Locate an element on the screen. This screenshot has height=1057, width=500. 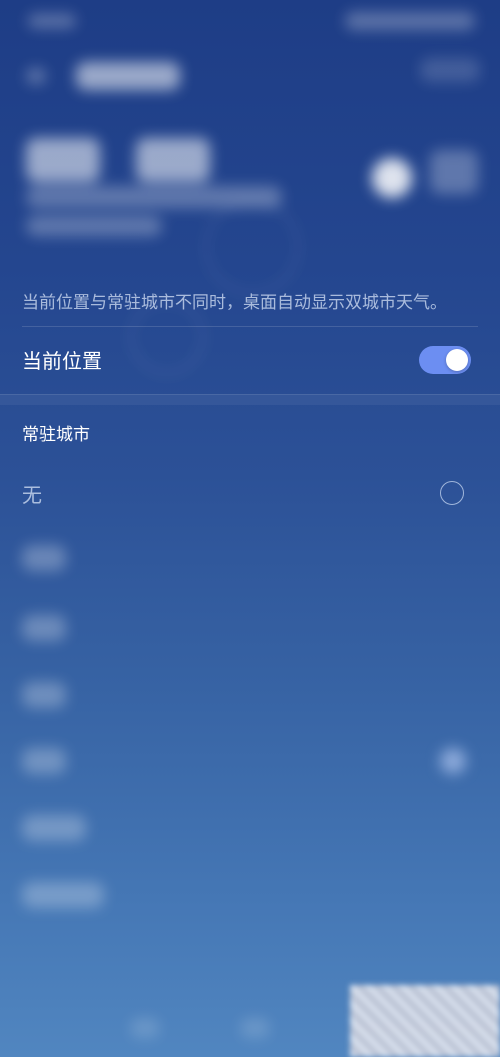
toggle-knob is located at coordinates (457, 360).